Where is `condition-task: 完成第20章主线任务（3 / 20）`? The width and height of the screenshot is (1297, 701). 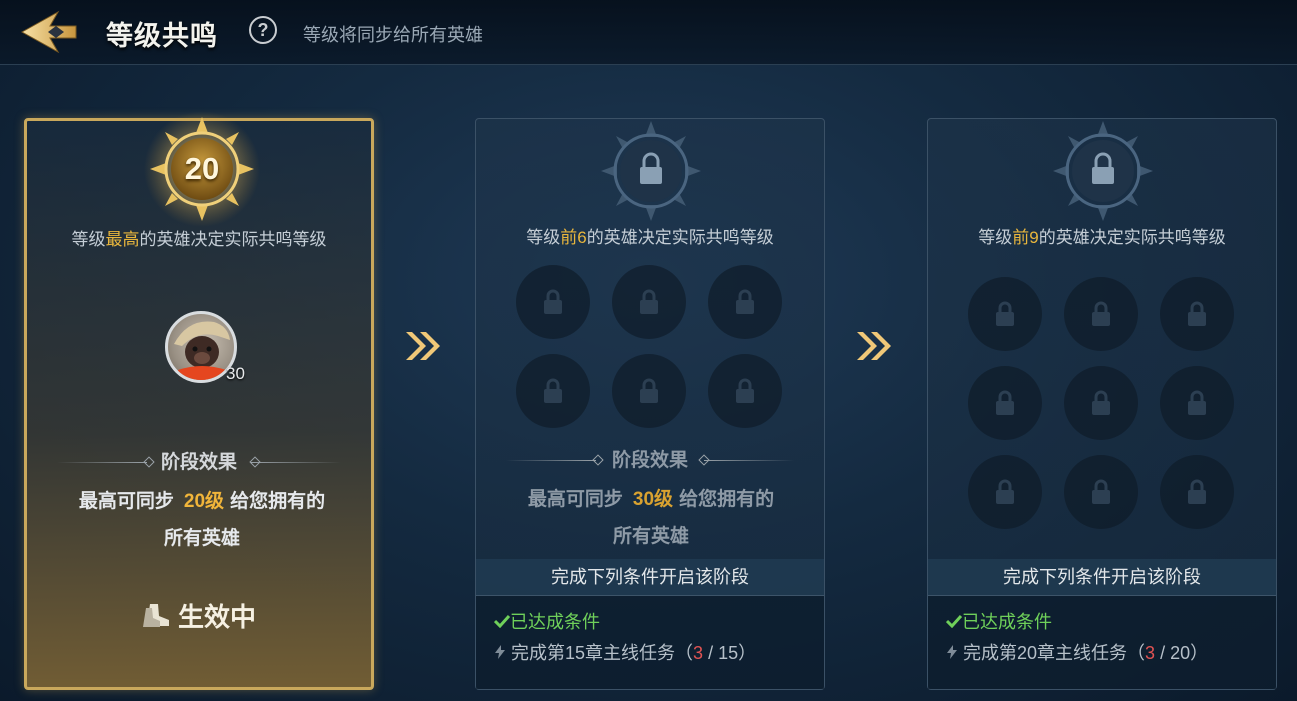
condition-task: 完成第20章主线任务（3 / 20） is located at coordinates (1077, 652).